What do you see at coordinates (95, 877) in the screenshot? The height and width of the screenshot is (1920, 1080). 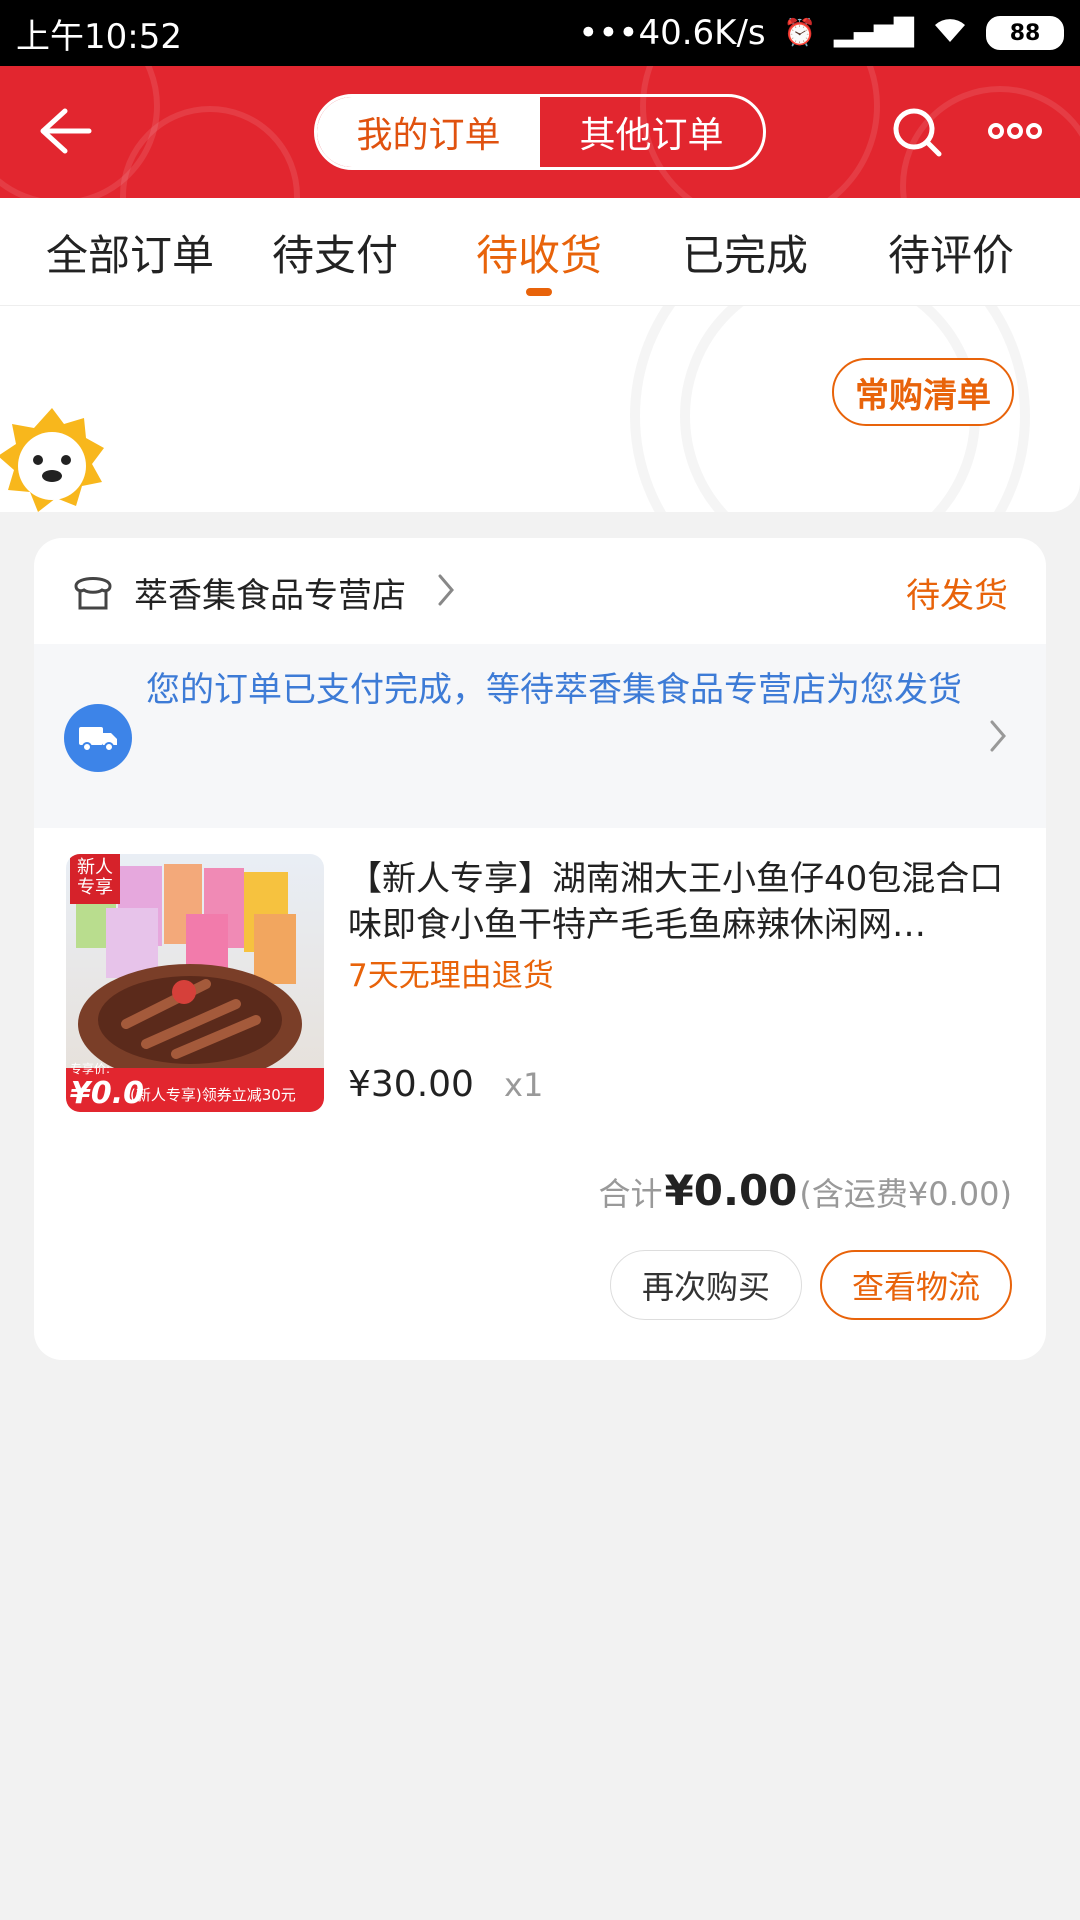 I see `new-user-badge: 新人 专享` at bounding box center [95, 877].